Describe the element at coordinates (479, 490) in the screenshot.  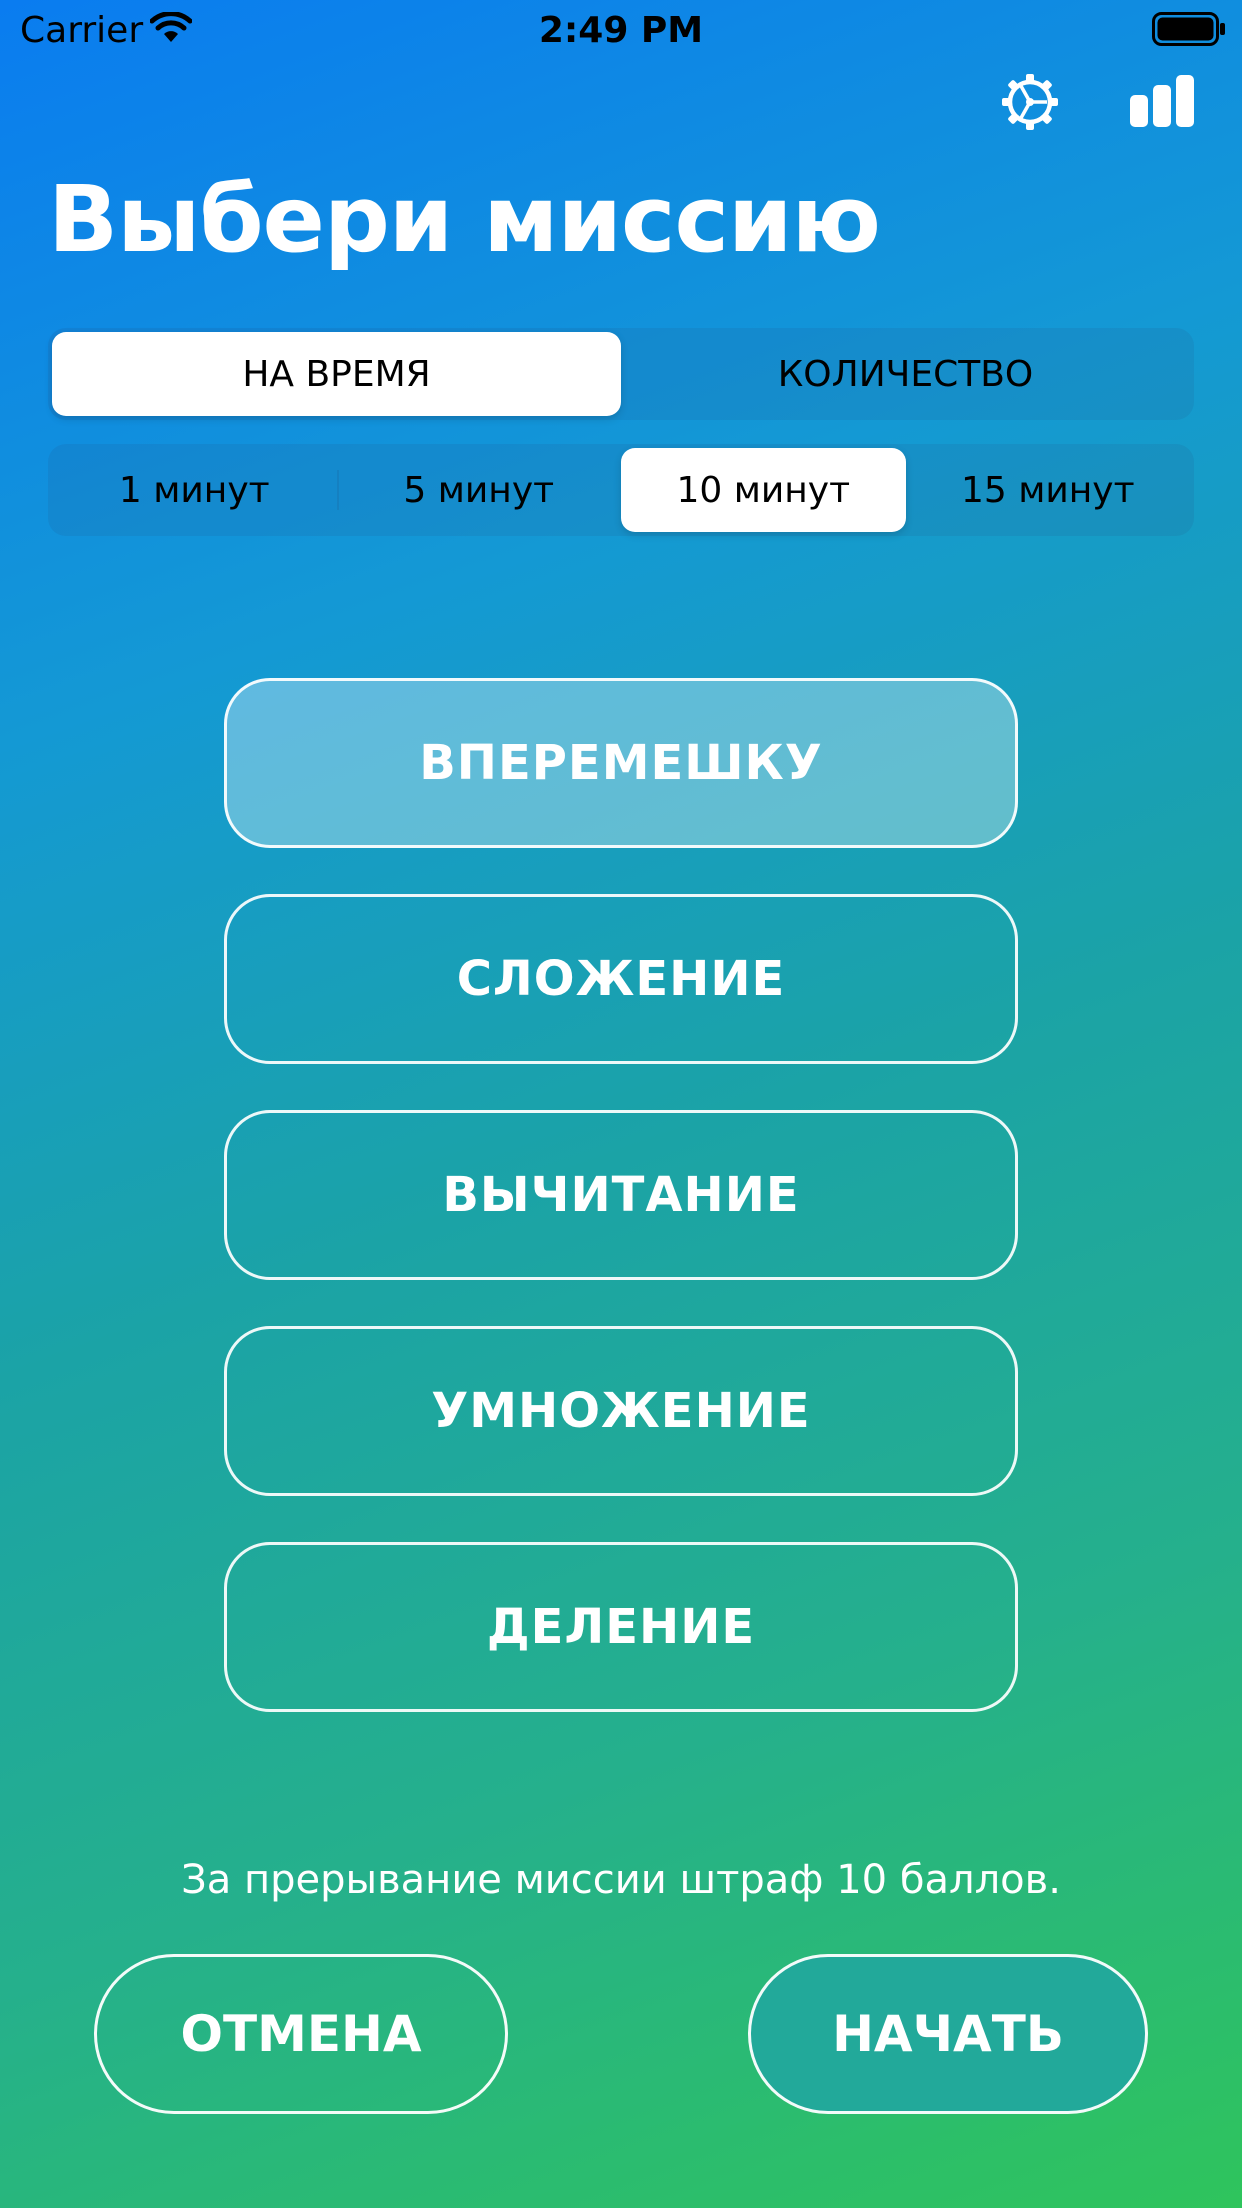
I see `duration-option-5: 5 минут` at that location.